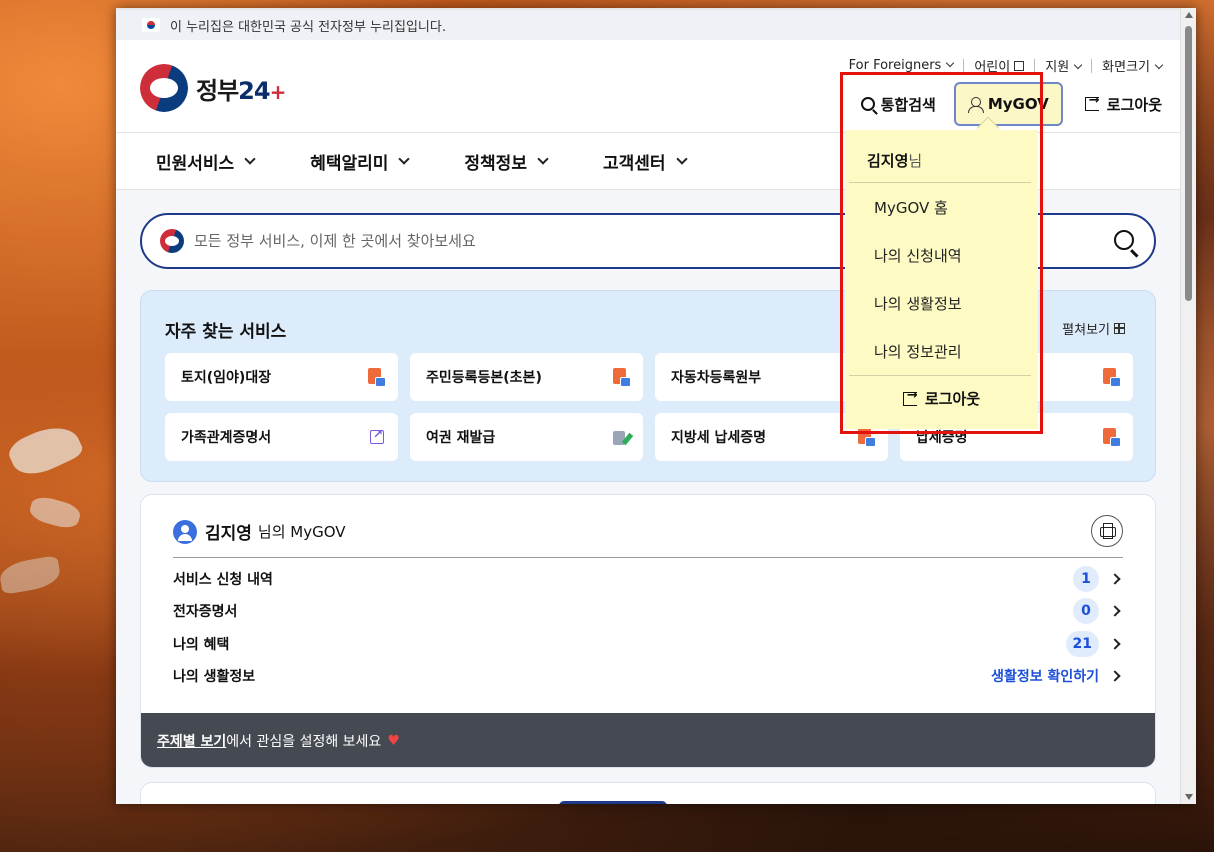 Image resolution: width=1214 pixels, height=852 pixels. Describe the element at coordinates (648, 611) in the screenshot. I see `row-e-certificates: 전자증명서 0` at that location.